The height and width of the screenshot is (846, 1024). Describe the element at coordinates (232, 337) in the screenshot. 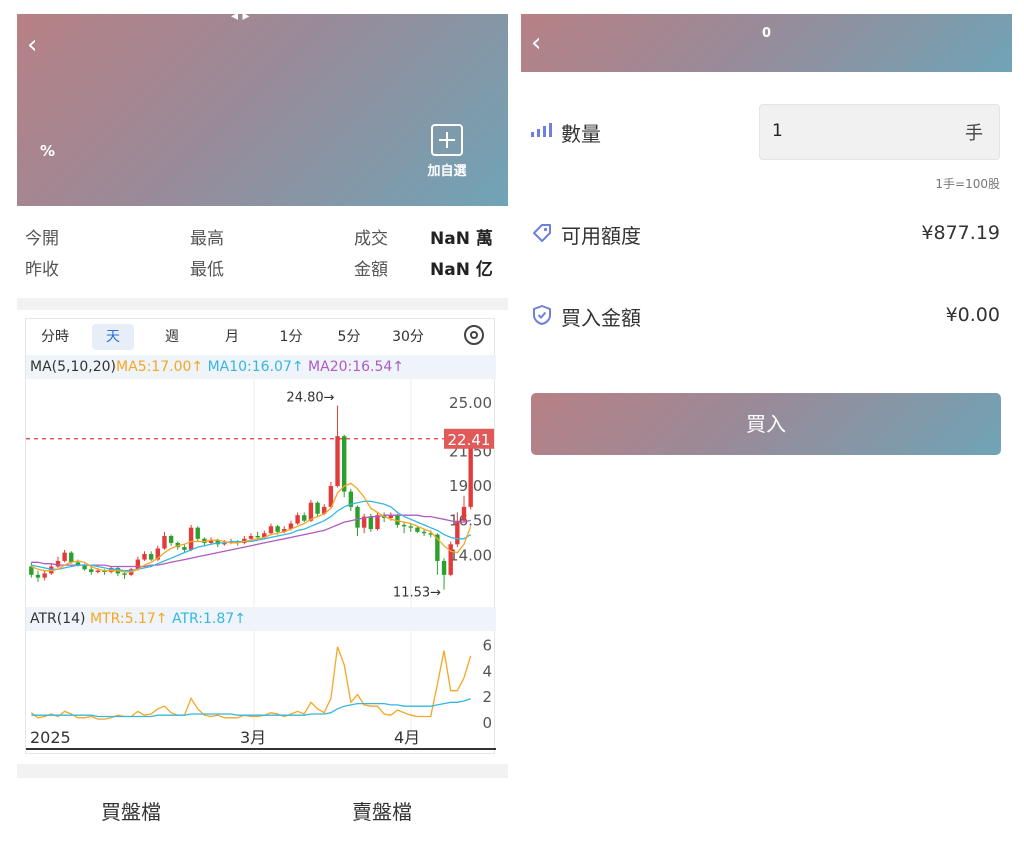

I see `tab-month: 月` at that location.